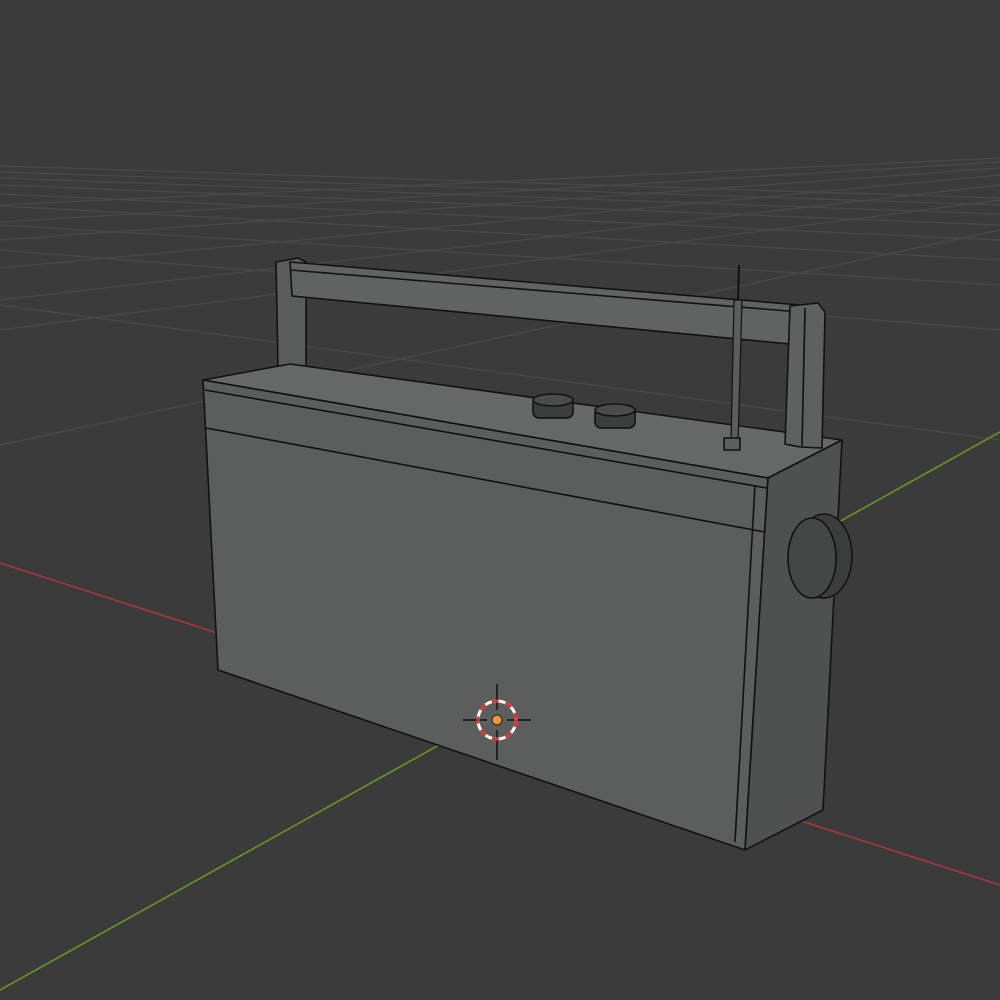  Describe the element at coordinates (738, 282) in the screenshot. I see `antenna-tip` at that location.